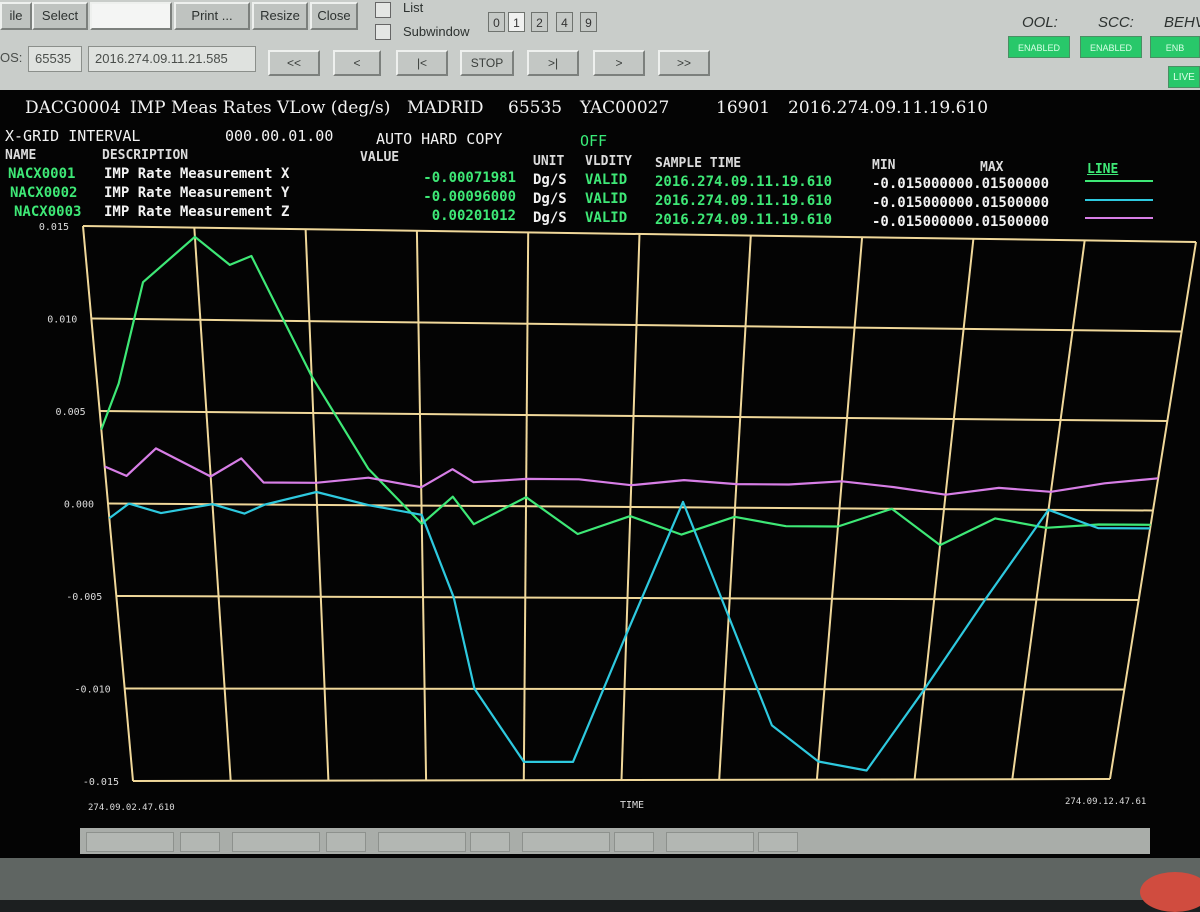 The height and width of the screenshot is (912, 1200). What do you see at coordinates (294, 63) in the screenshot?
I see `rewind-fast-button: <<` at bounding box center [294, 63].